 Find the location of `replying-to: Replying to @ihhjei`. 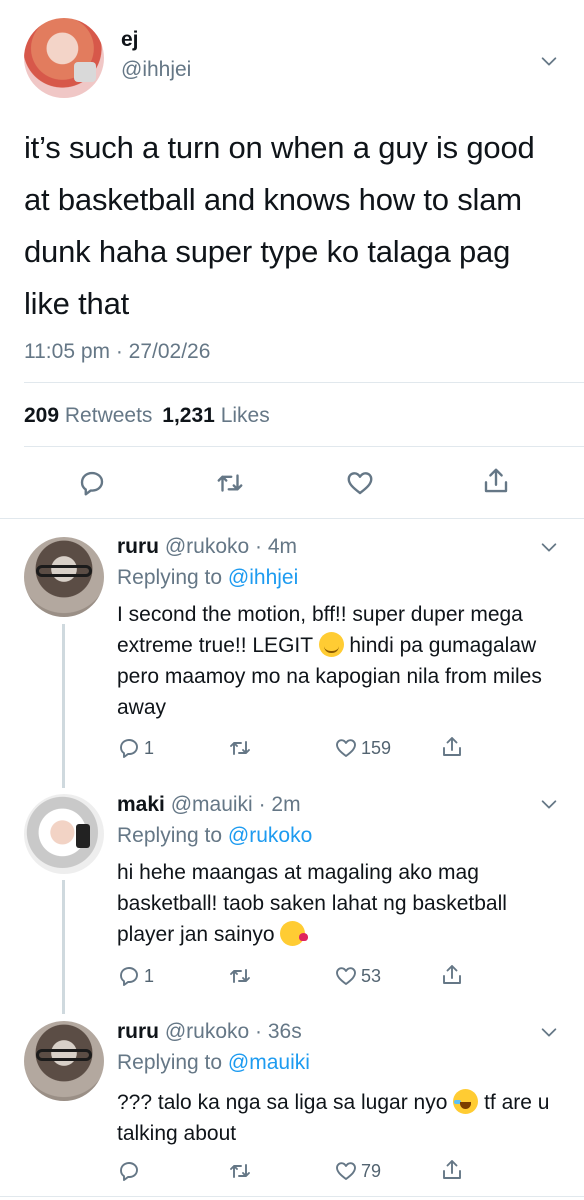

replying-to: Replying to @ihhjei is located at coordinates (207, 578).